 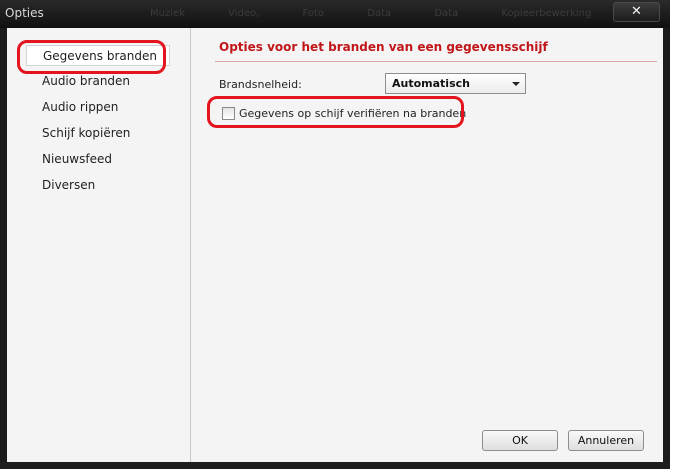 What do you see at coordinates (77, 159) in the screenshot?
I see `sidebar-item-nieuwsfeed: Nieuwsfeed` at bounding box center [77, 159].